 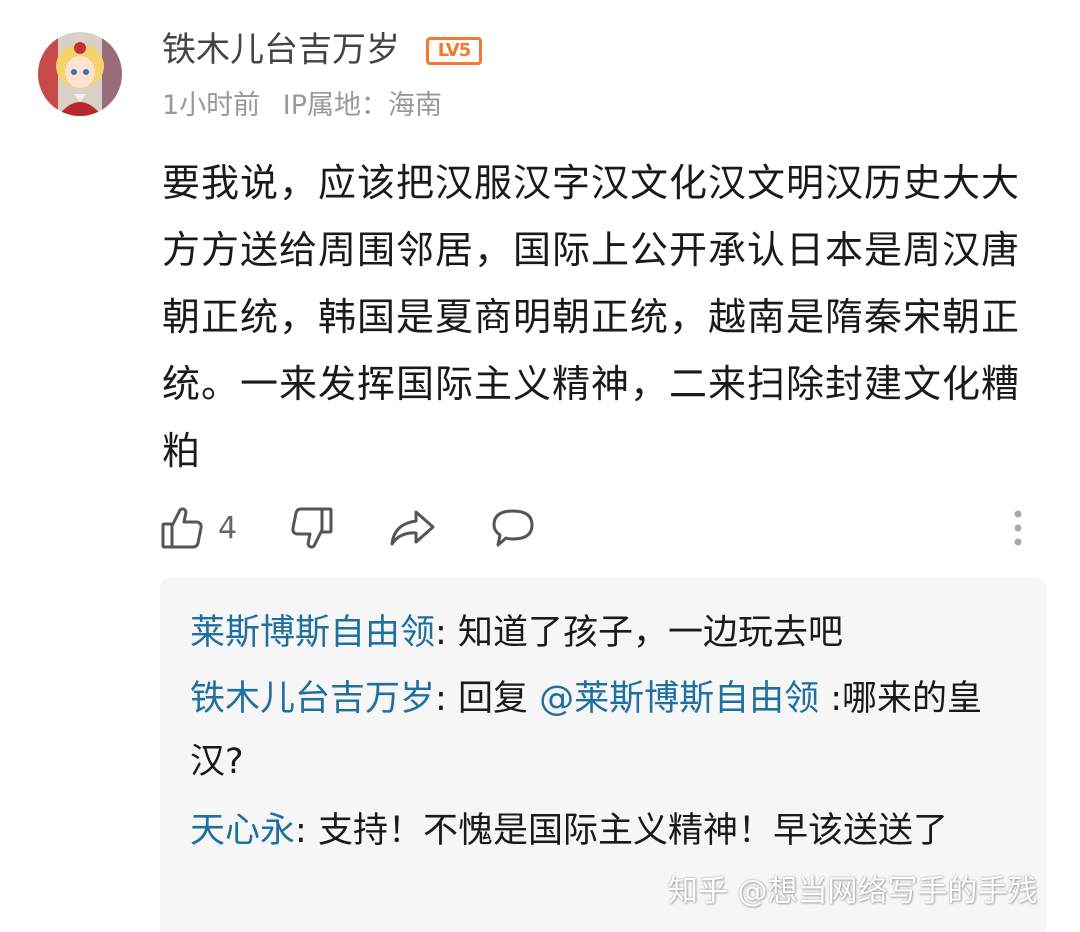 What do you see at coordinates (610, 731) in the screenshot?
I see `reply-item: 铁木儿台吉万岁: 回复 @莱斯博斯自由领 :哪来的皇汉?` at bounding box center [610, 731].